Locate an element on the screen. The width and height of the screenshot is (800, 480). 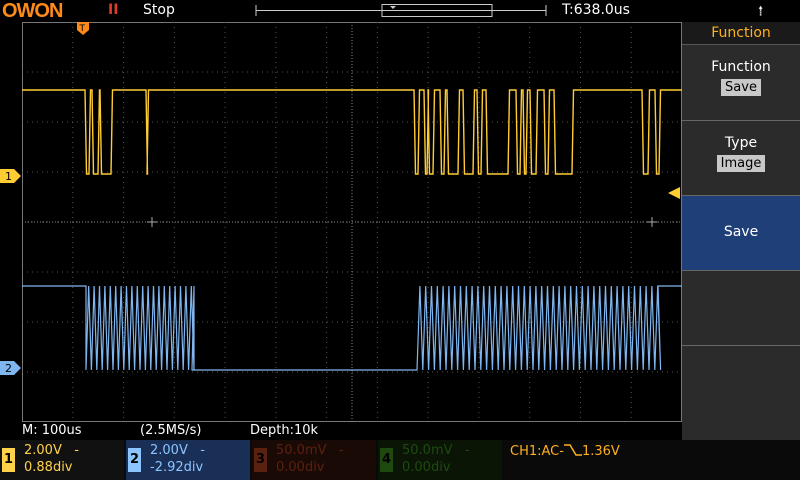
ch2-level-marker: 2 is located at coordinates (11, 368).